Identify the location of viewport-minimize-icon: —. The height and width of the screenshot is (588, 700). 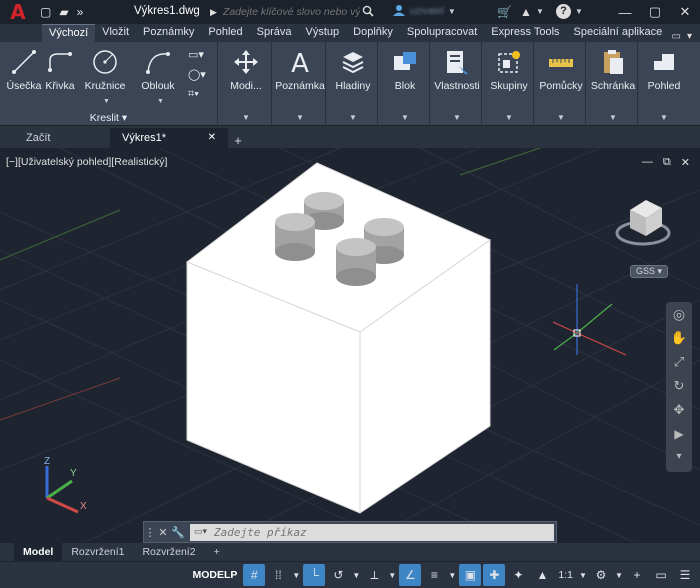
(647, 162).